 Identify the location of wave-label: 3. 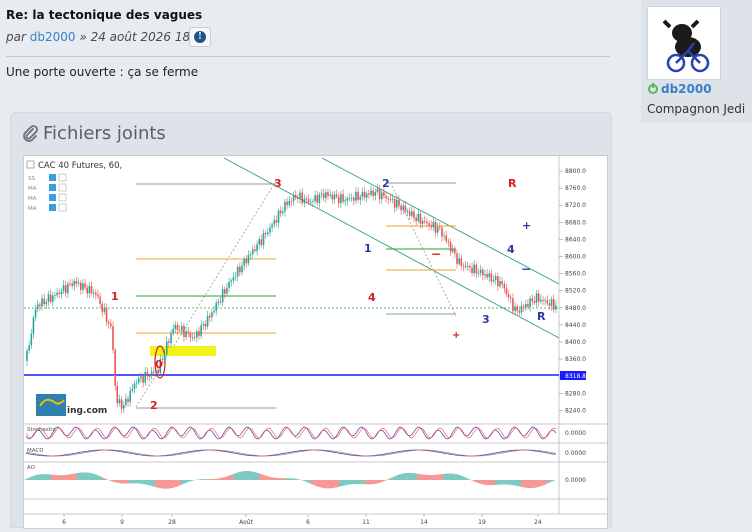
(486, 319).